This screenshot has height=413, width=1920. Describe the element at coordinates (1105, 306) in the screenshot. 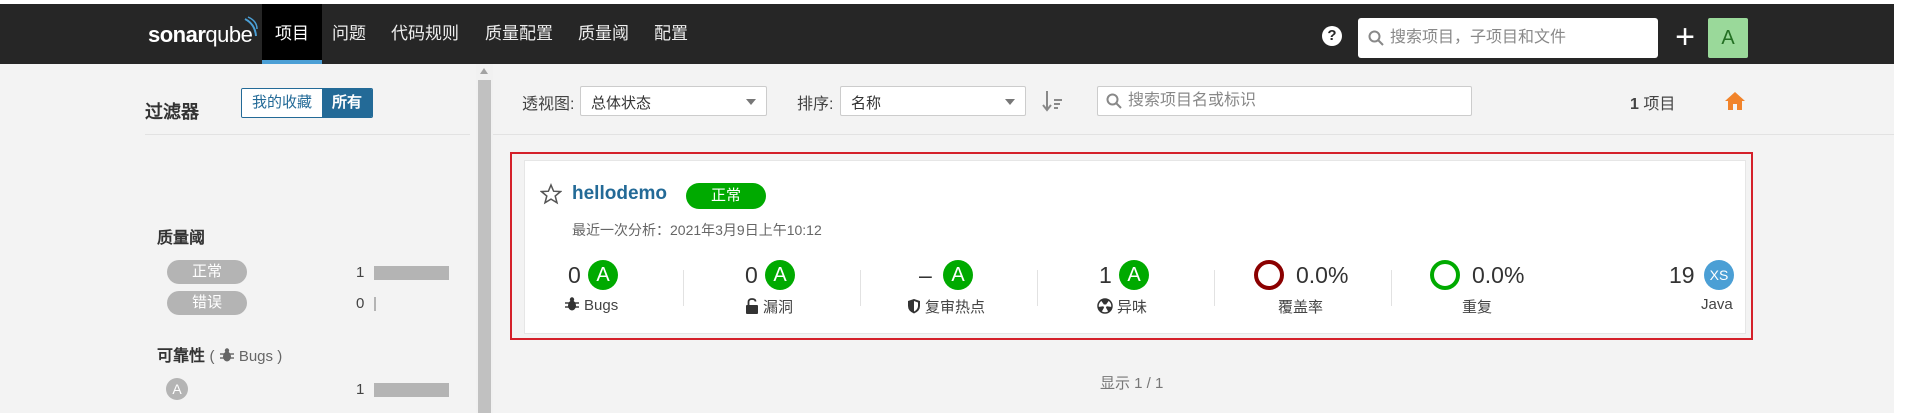

I see `radiation-icon` at that location.